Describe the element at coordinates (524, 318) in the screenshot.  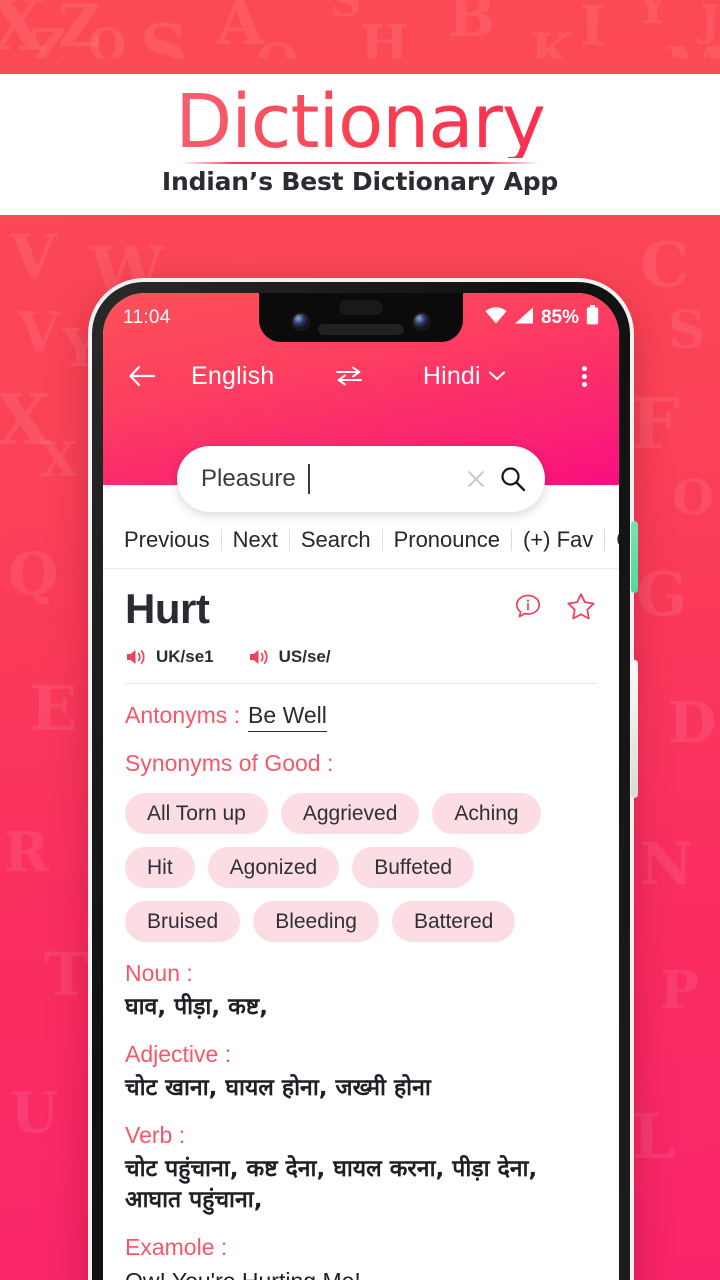
I see `signal-icon` at that location.